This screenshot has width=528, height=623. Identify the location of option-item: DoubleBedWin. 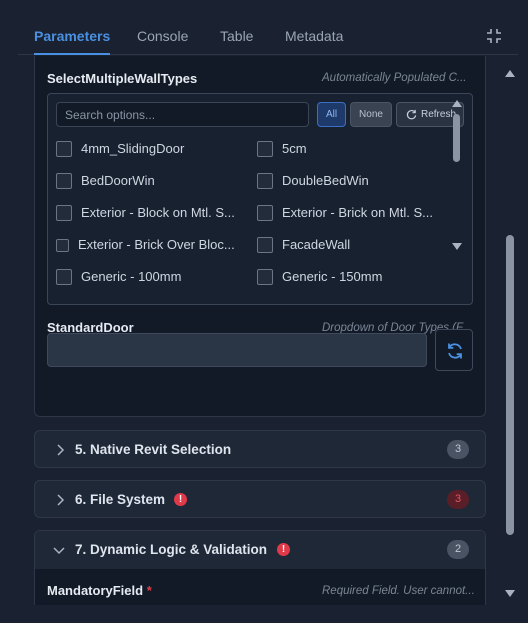
(353, 181).